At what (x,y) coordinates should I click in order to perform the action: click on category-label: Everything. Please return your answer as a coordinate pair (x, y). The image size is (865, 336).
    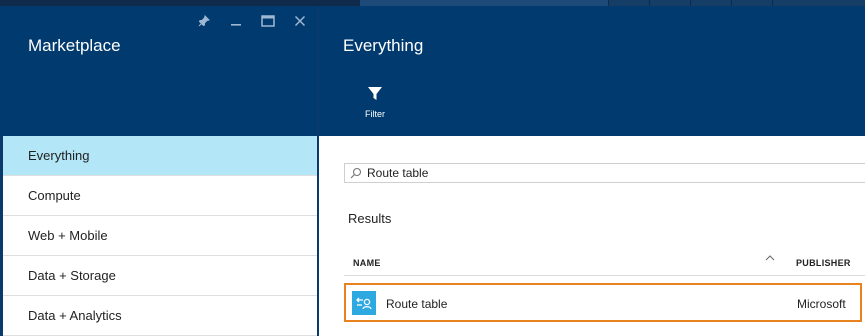
    Looking at the image, I should click on (59, 155).